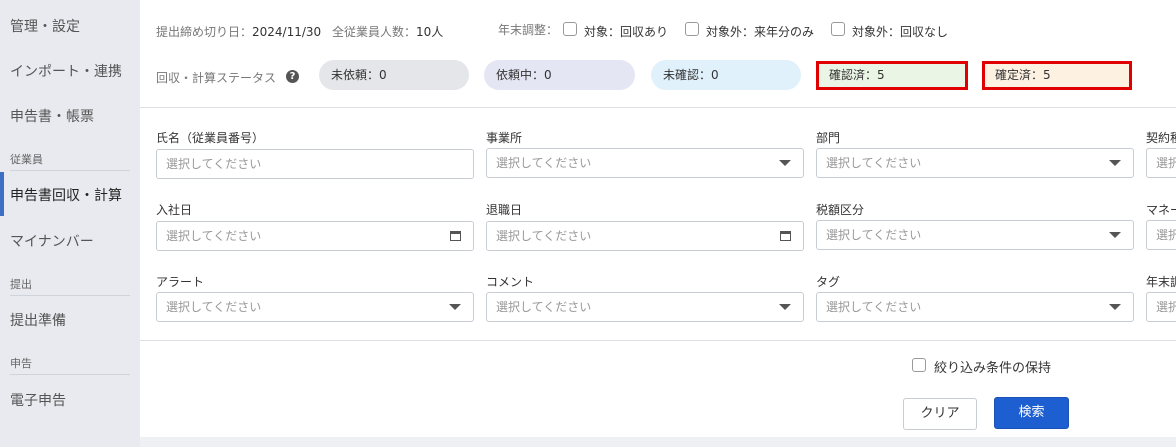 The height and width of the screenshot is (447, 1176). Describe the element at coordinates (21, 363) in the screenshot. I see `sidebar-section-filing: 申告` at that location.